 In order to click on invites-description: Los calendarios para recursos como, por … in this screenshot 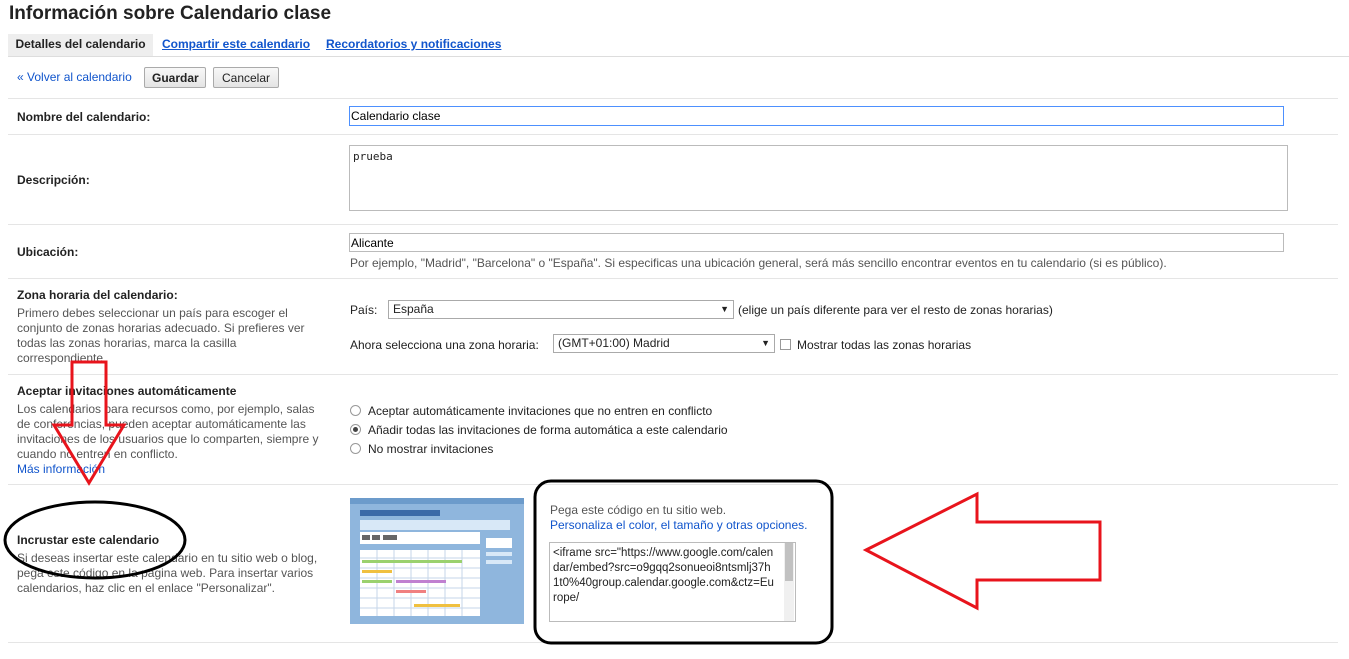, I will do `click(168, 431)`.